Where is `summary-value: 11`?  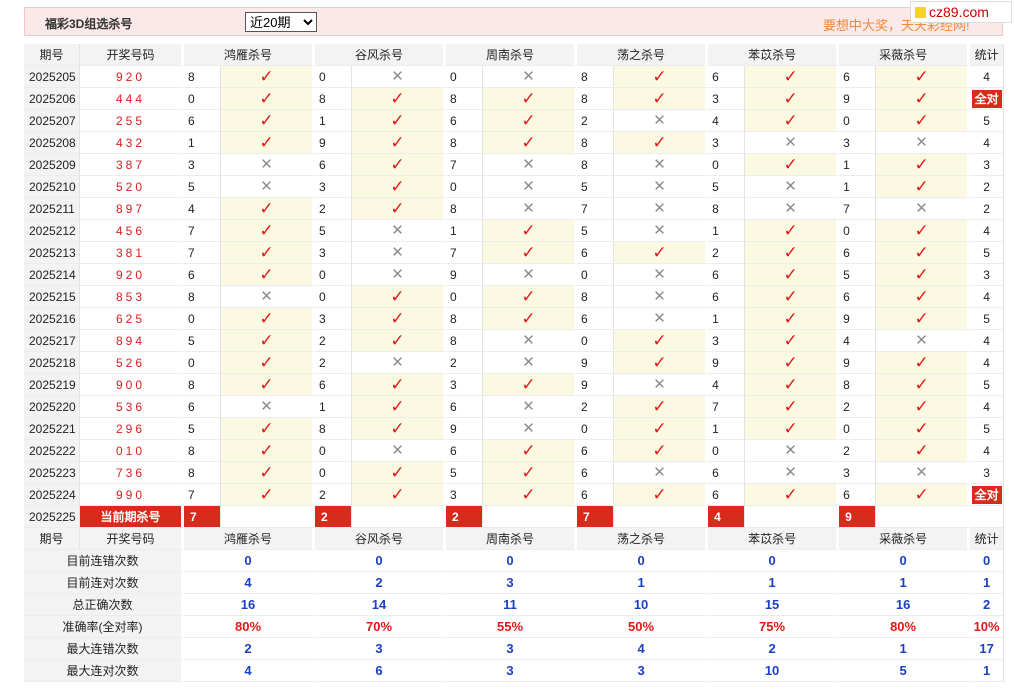 summary-value: 11 is located at coordinates (512, 605).